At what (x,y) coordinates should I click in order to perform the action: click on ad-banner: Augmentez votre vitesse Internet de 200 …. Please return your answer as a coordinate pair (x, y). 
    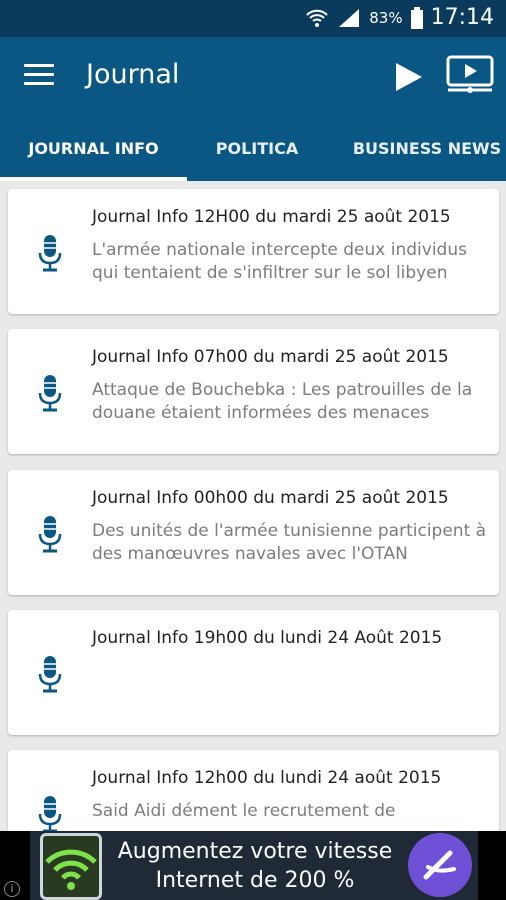
    Looking at the image, I should click on (253, 865).